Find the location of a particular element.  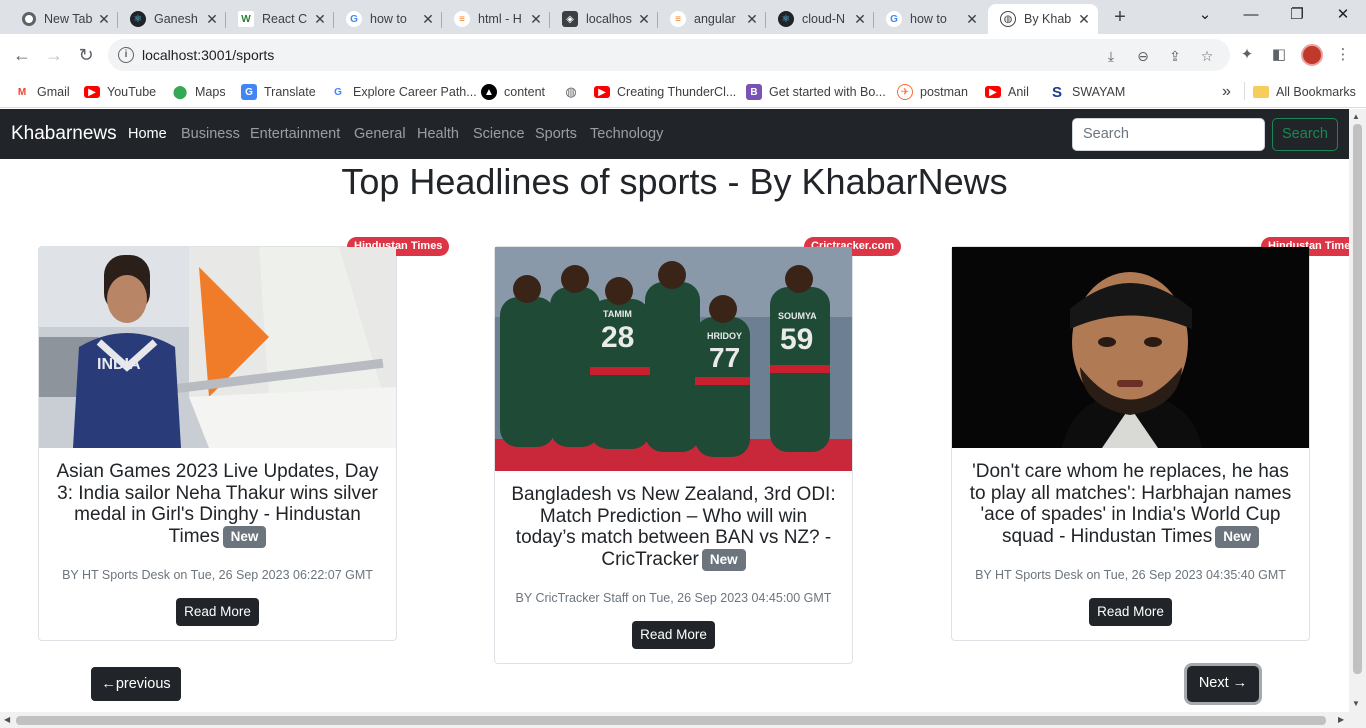

site-info-icon: i is located at coordinates (126, 55).